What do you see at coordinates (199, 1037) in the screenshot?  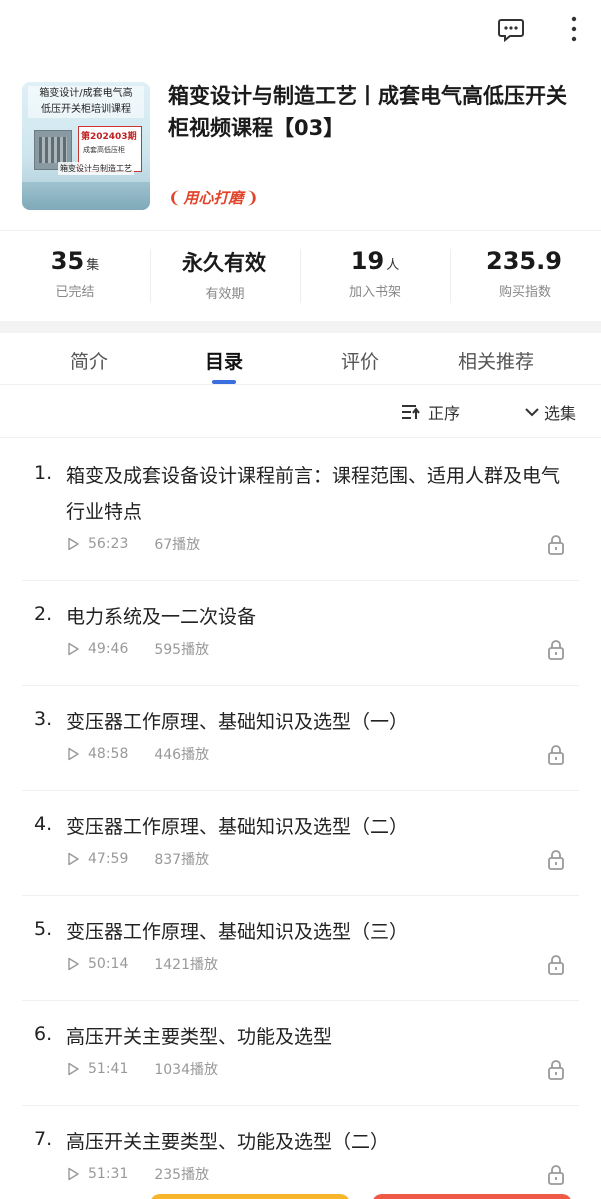 I see `episode-title: 高压开关主要类型、功能及选型` at bounding box center [199, 1037].